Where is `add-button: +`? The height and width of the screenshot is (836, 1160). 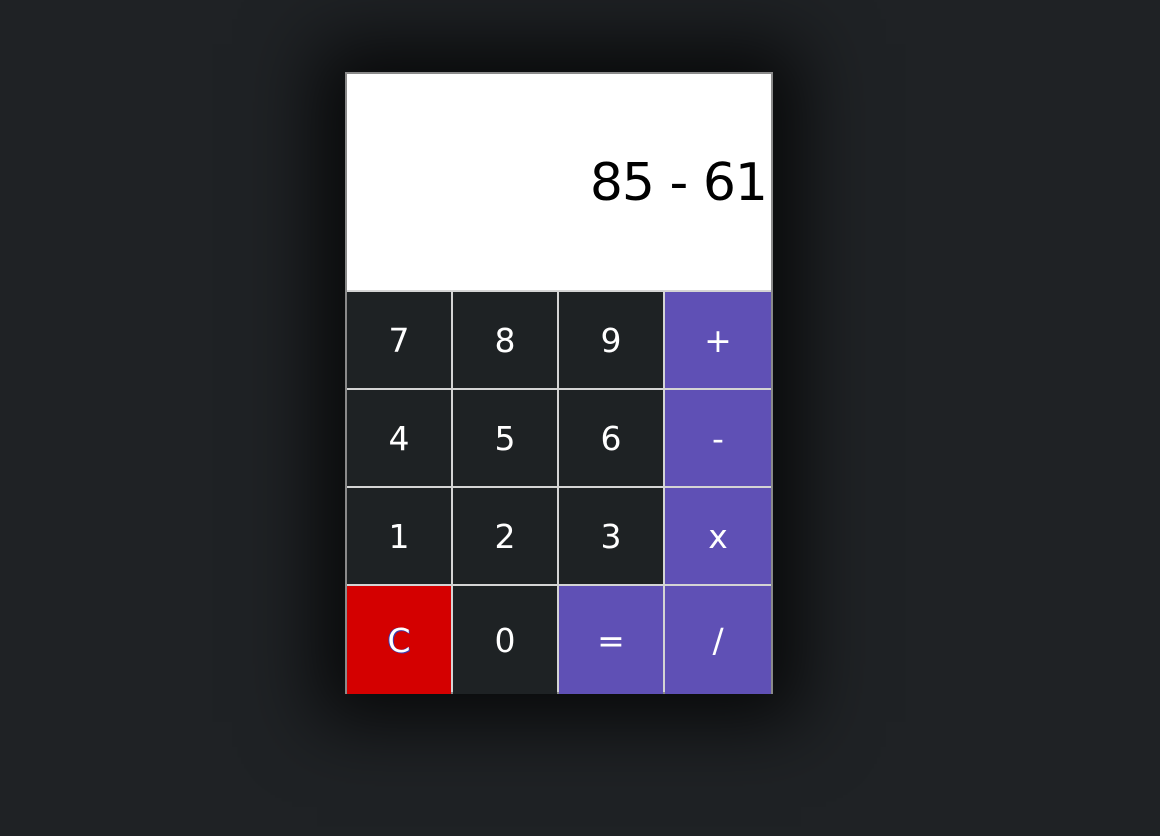 add-button: + is located at coordinates (718, 340).